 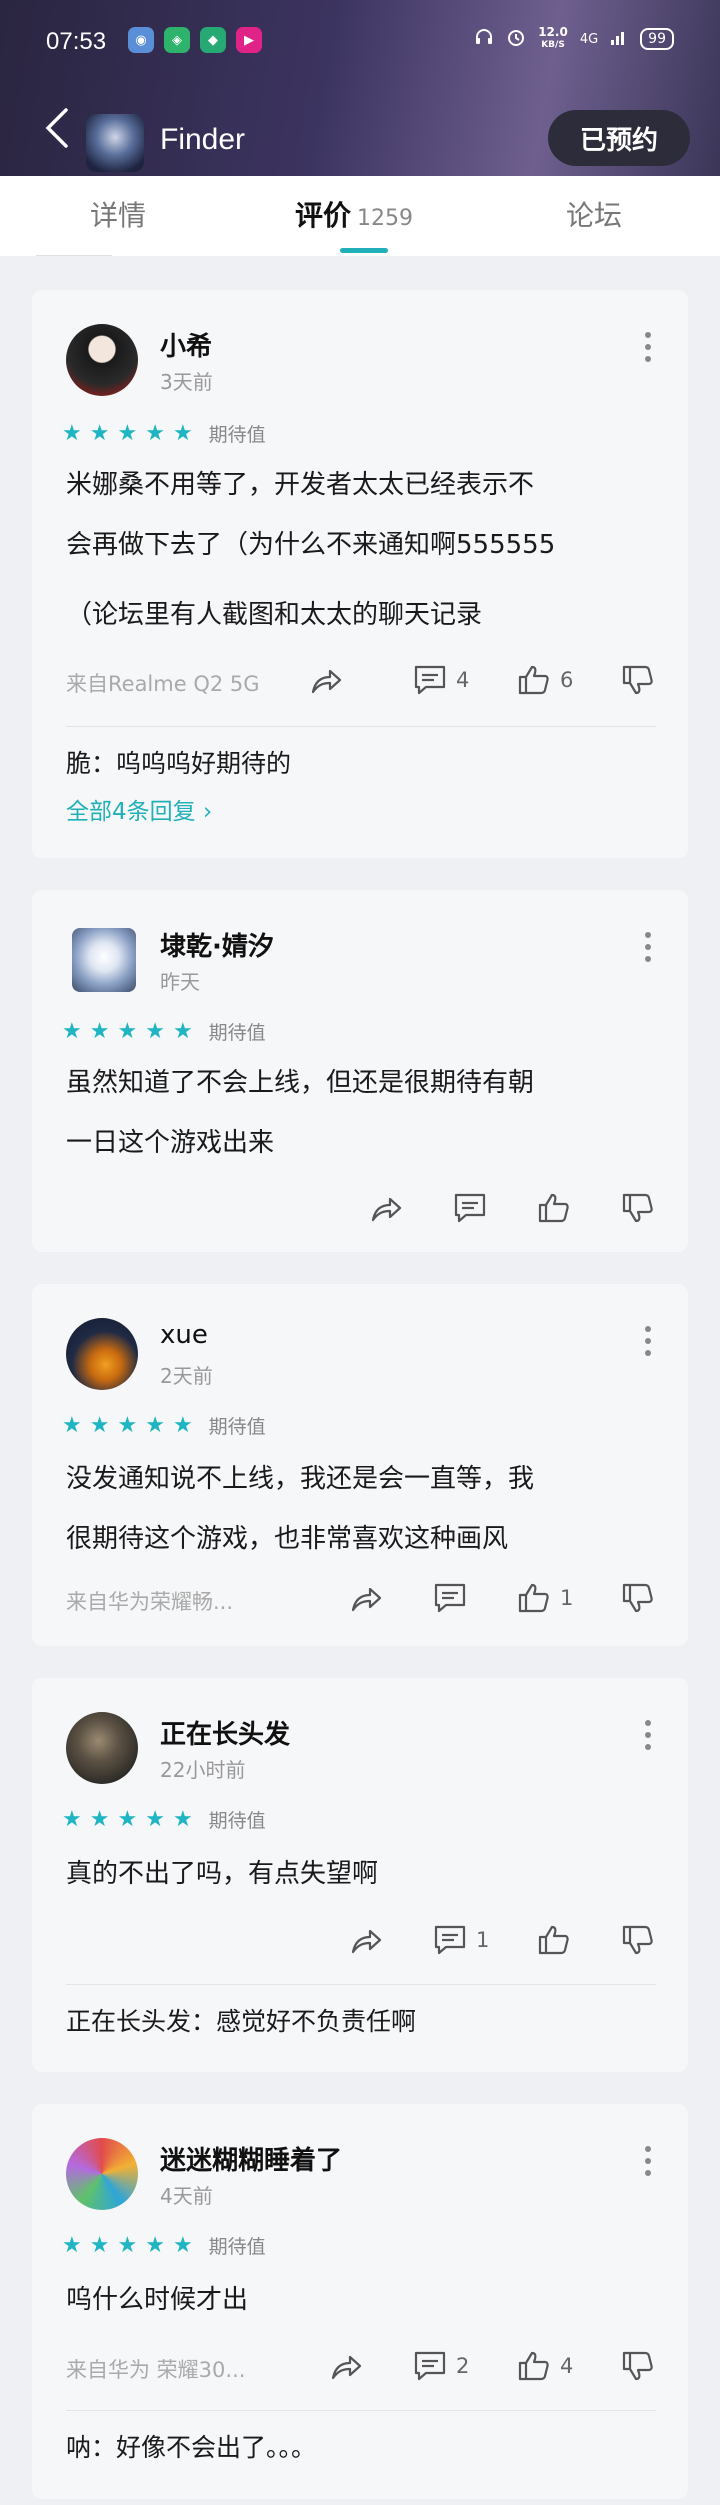 I want to click on like-count: 1, so click(x=567, y=1598).